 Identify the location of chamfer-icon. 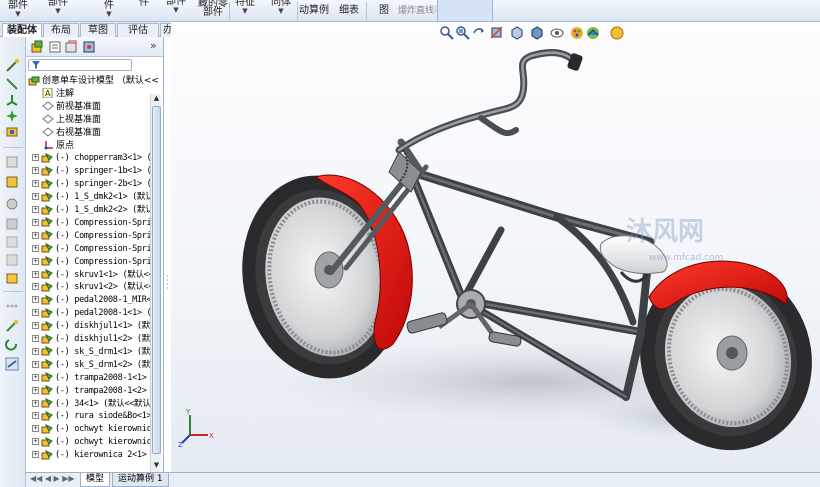
(12, 224).